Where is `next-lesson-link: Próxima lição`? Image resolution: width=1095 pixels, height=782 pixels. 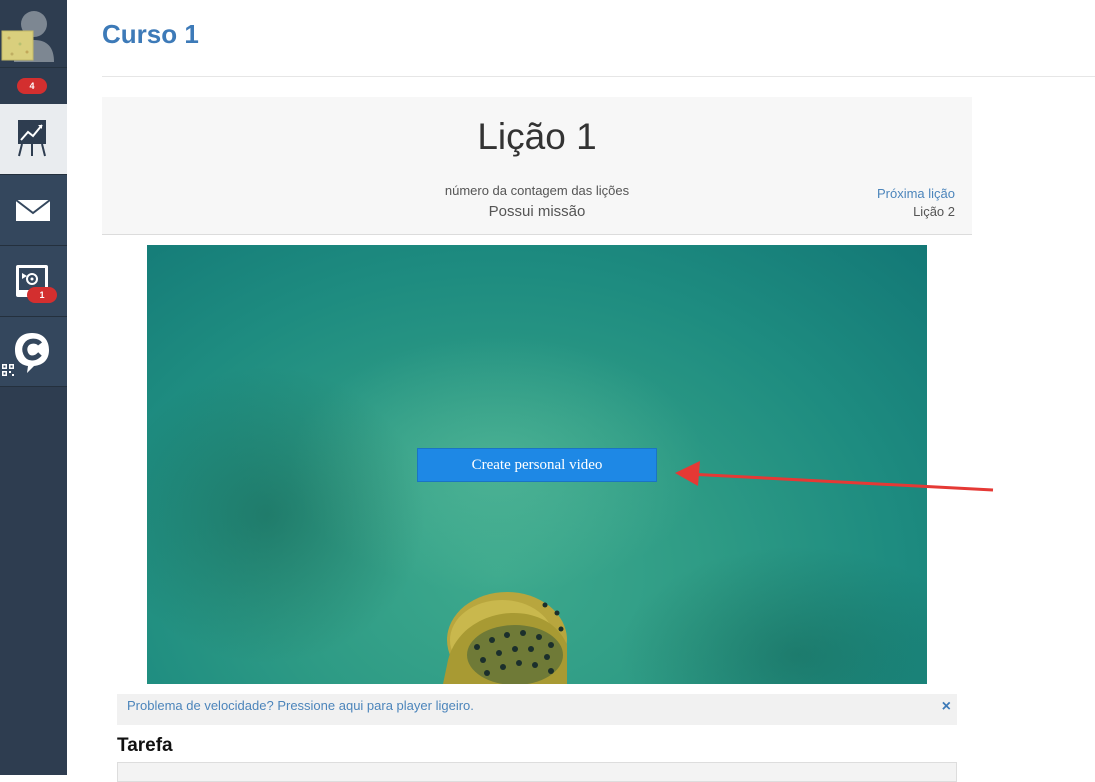
next-lesson-link: Próxima lição is located at coordinates (916, 193).